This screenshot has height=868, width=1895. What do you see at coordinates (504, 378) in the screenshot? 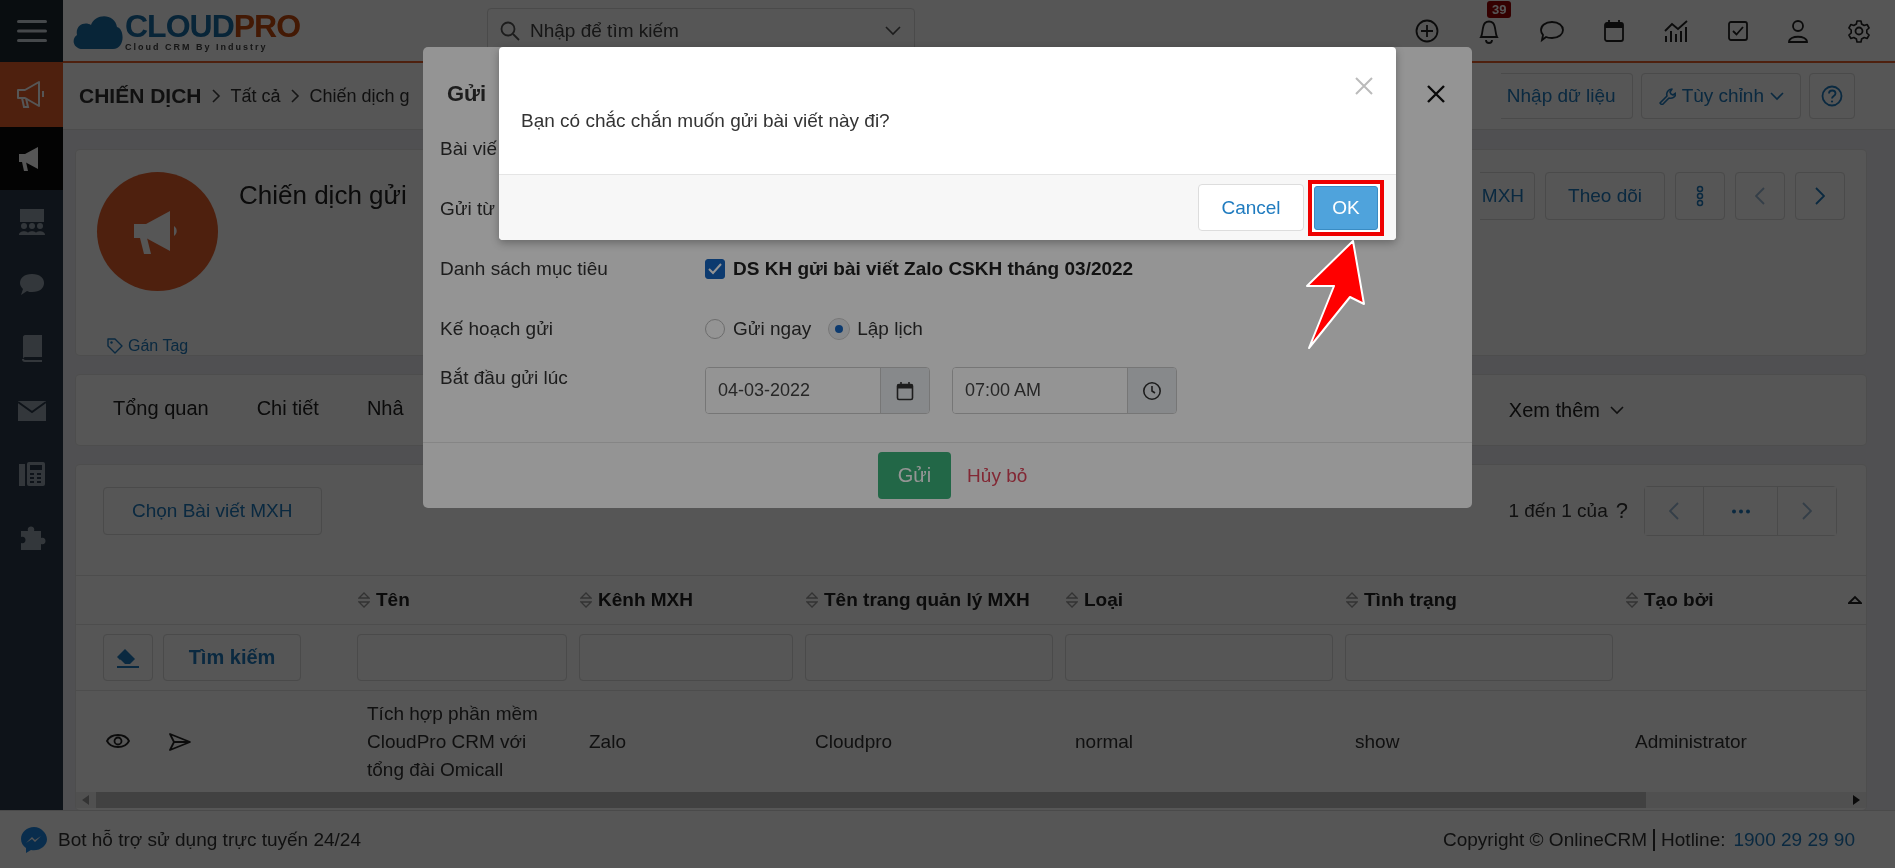
I see `field-label: Bắt đầu gửi lúc` at bounding box center [504, 378].